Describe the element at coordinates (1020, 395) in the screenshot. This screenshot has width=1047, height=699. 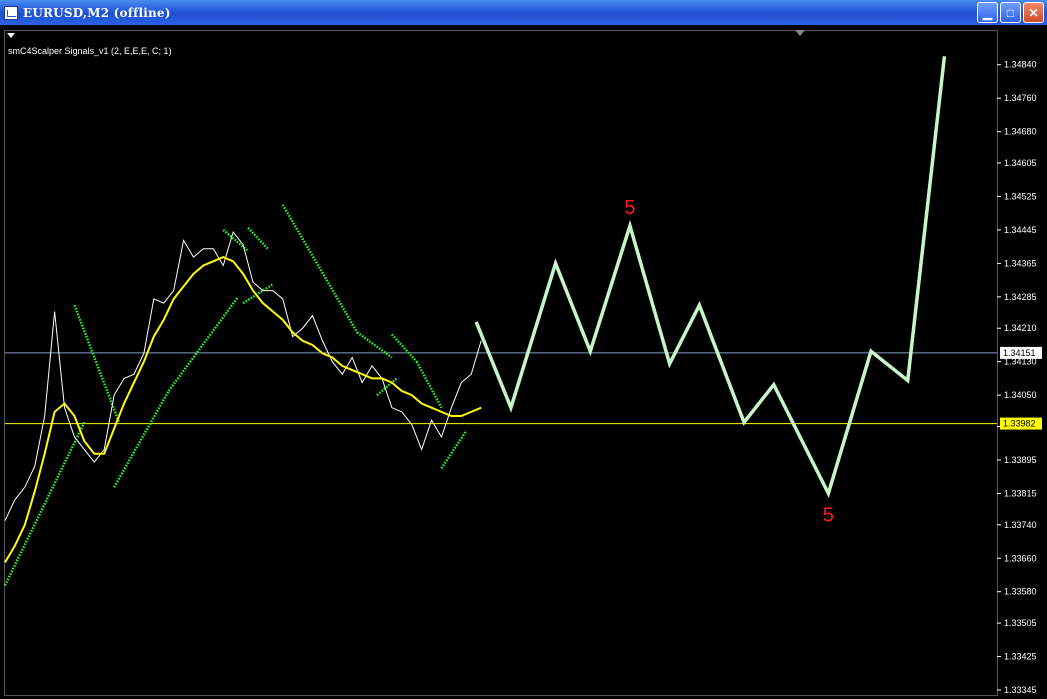
I see `y-axis-tick-label: 1.34050` at that location.